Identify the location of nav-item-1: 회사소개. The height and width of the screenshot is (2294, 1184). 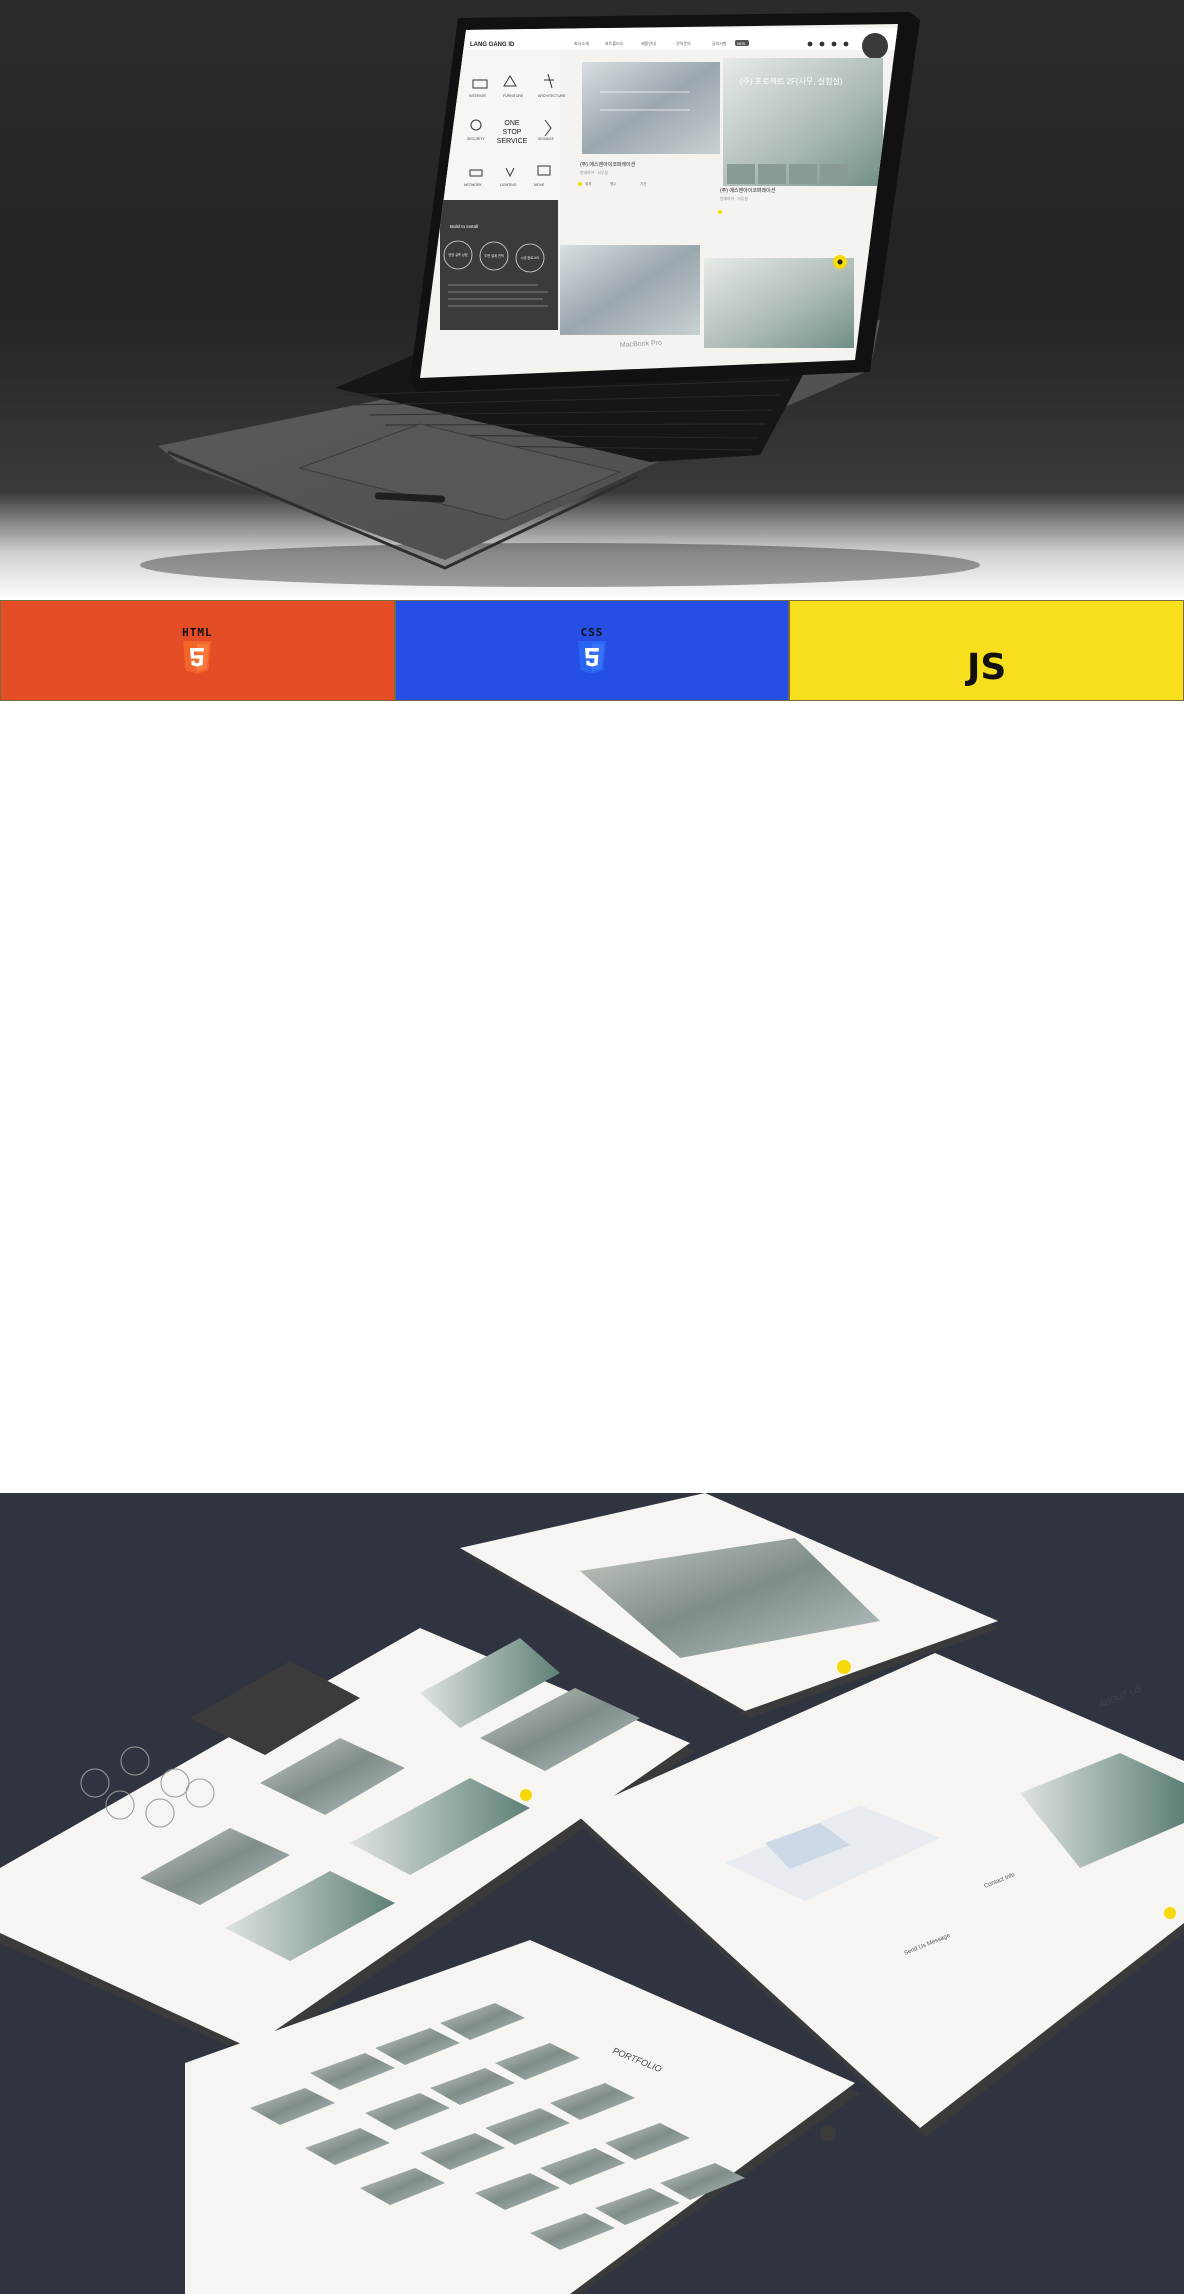
(581, 43).